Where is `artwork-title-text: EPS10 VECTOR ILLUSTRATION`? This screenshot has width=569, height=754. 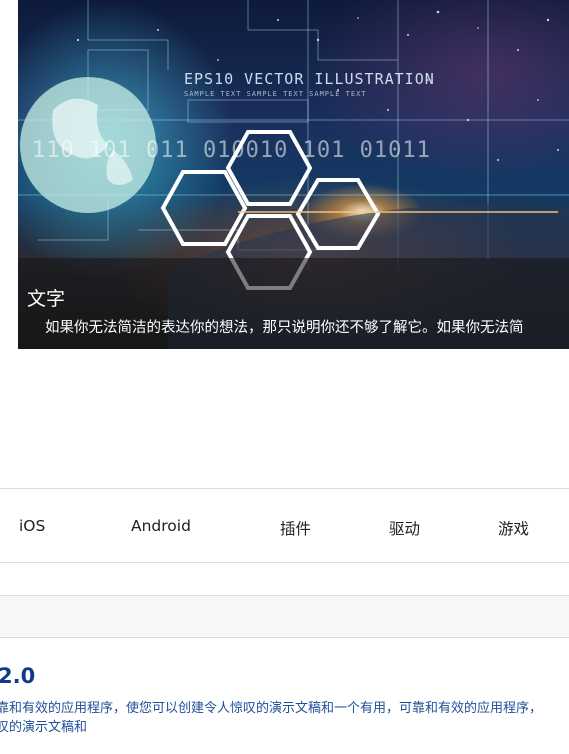 artwork-title-text: EPS10 VECTOR ILLUSTRATION is located at coordinates (309, 79).